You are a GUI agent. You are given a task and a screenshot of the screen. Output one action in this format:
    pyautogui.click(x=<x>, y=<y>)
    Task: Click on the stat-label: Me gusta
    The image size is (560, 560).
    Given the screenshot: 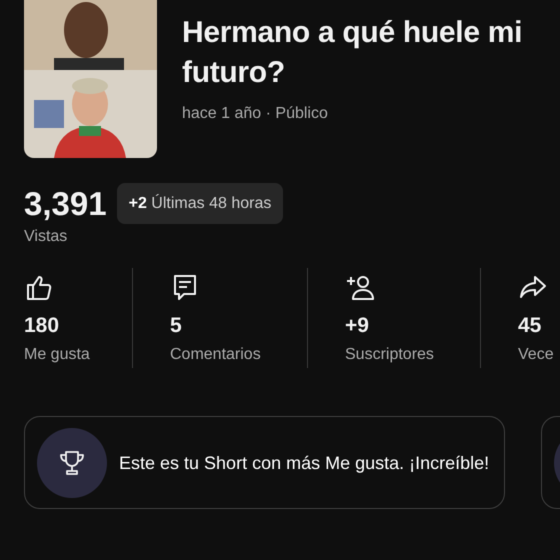 What is the action you would take?
    pyautogui.click(x=57, y=355)
    